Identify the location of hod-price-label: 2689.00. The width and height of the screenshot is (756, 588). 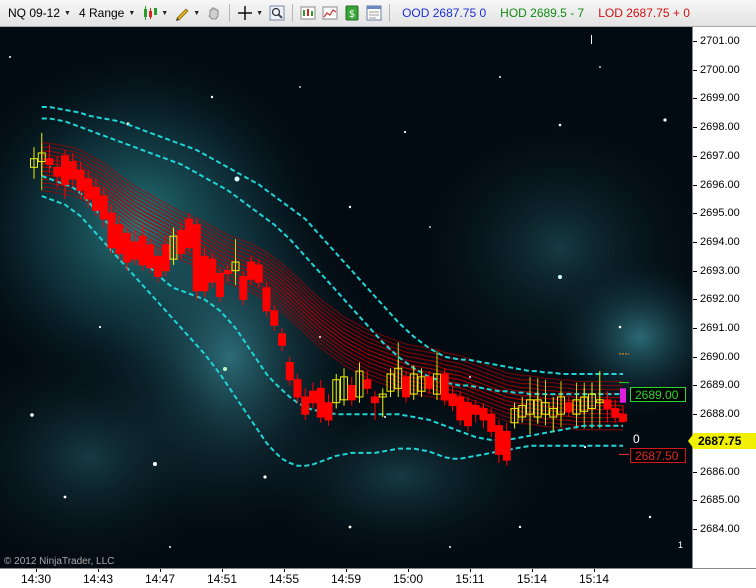
(658, 394).